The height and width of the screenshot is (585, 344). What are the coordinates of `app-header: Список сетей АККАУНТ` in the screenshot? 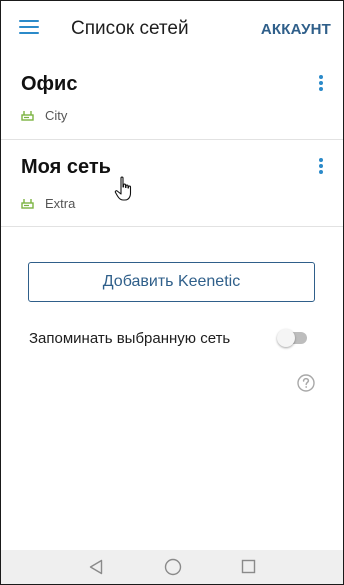 It's located at (172, 29).